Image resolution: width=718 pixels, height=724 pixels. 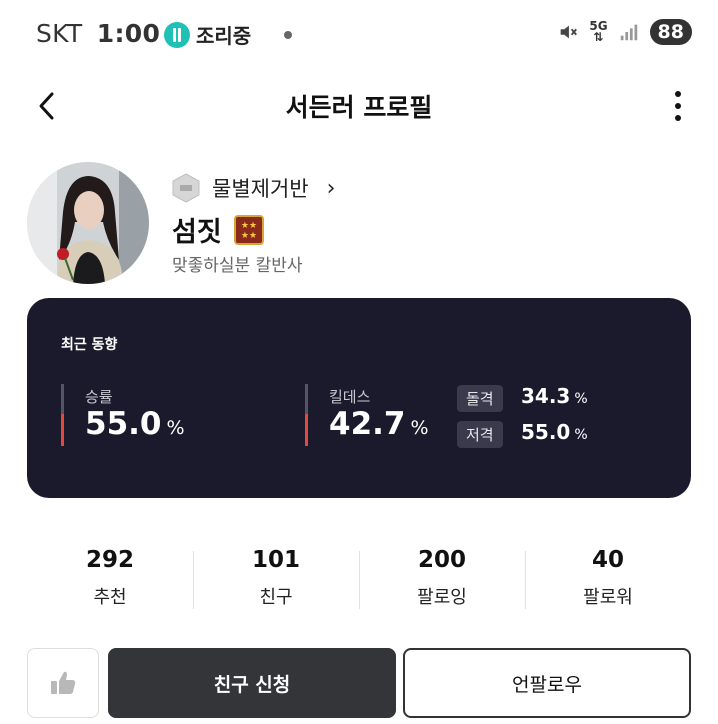 What do you see at coordinates (237, 266) in the screenshot?
I see `user-description: 맞좋하실분 칼반사` at bounding box center [237, 266].